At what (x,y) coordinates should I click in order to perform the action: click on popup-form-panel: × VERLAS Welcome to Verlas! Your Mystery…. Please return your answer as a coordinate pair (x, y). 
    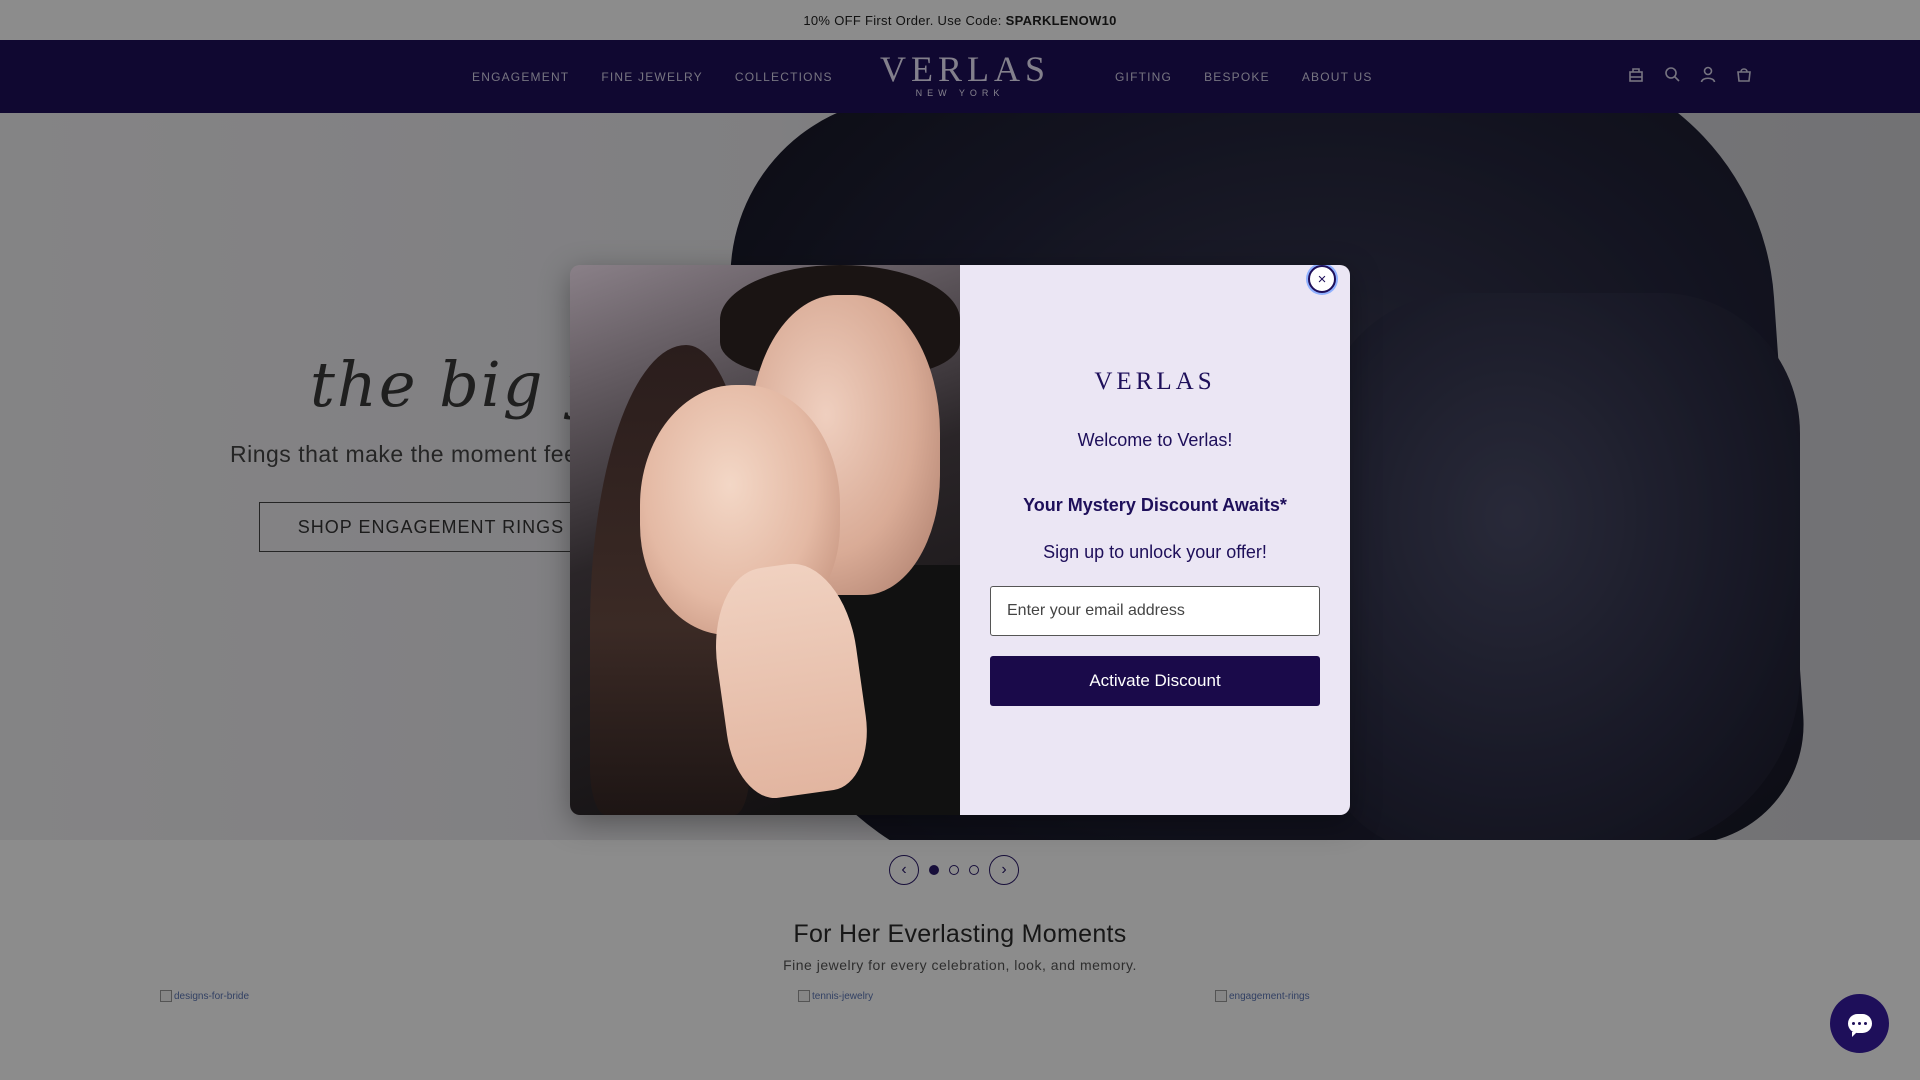
    Looking at the image, I should click on (1155, 540).